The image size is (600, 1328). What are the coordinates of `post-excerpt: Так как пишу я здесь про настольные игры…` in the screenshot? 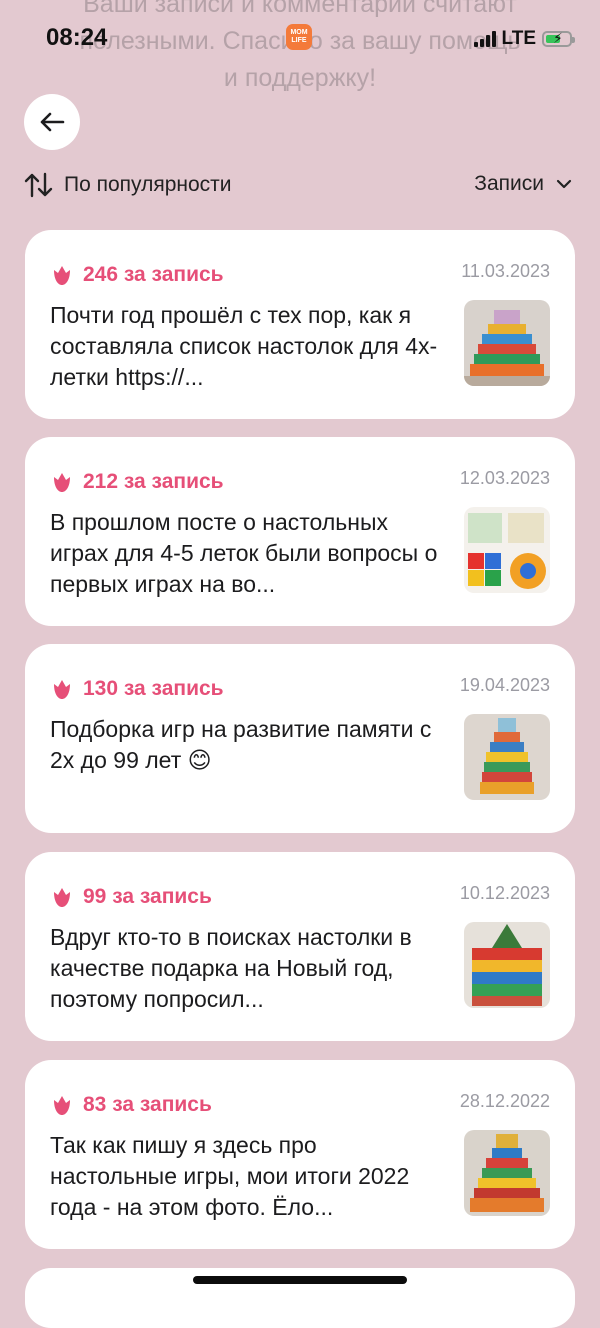 It's located at (230, 1176).